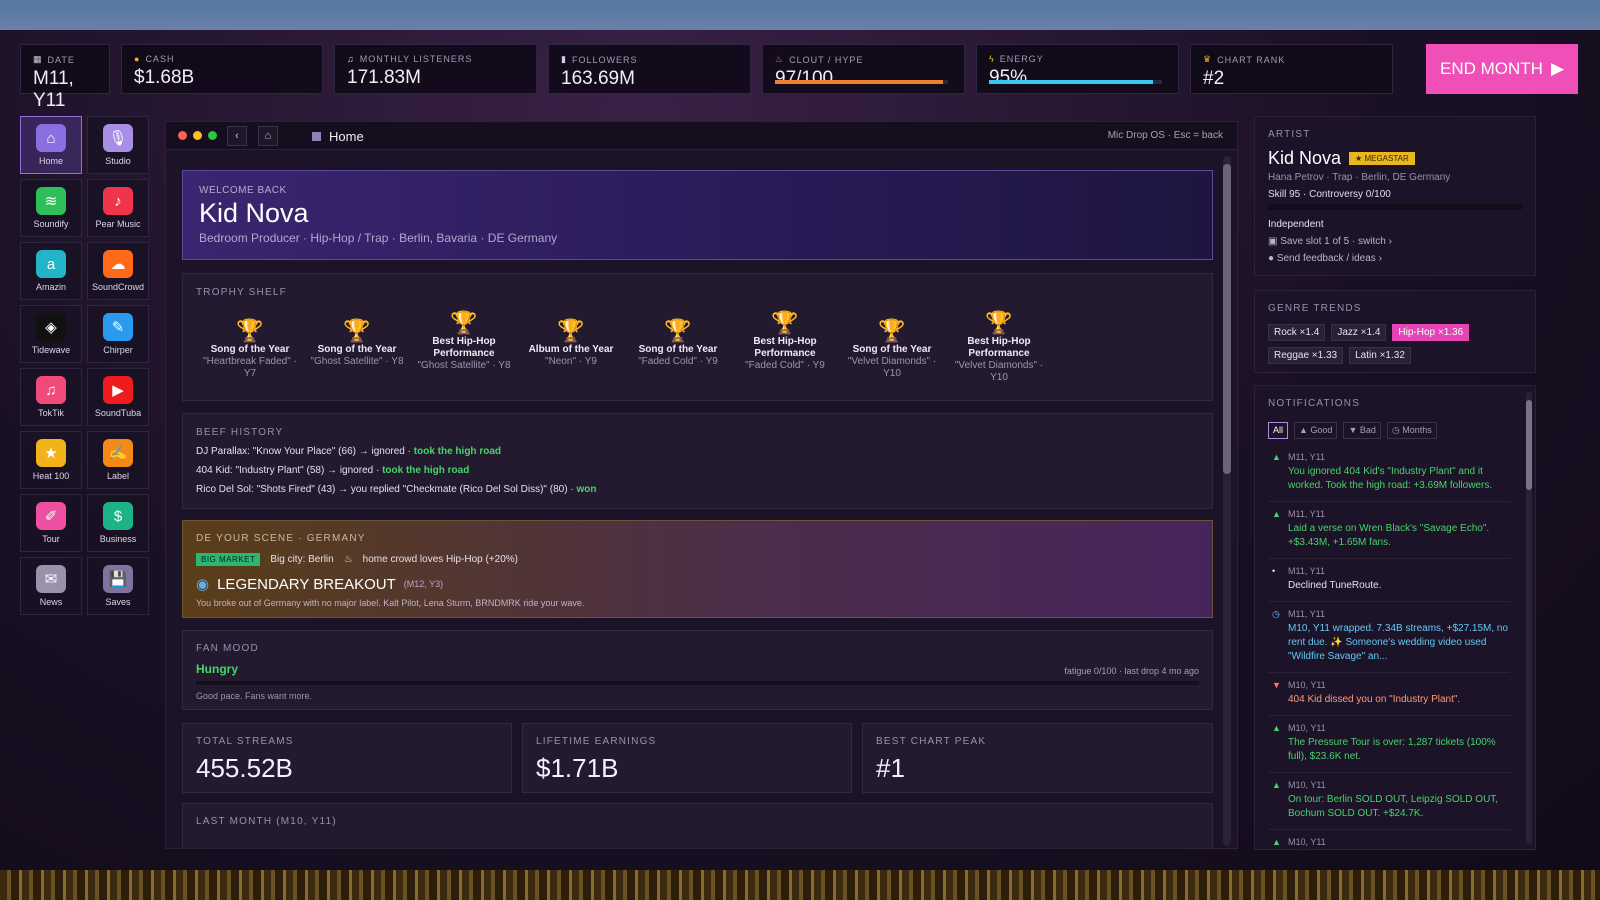 Image resolution: width=1600 pixels, height=900 pixels. I want to click on lifetime-earnings-card: LIFETIME EARNINGS $1.71B, so click(687, 758).